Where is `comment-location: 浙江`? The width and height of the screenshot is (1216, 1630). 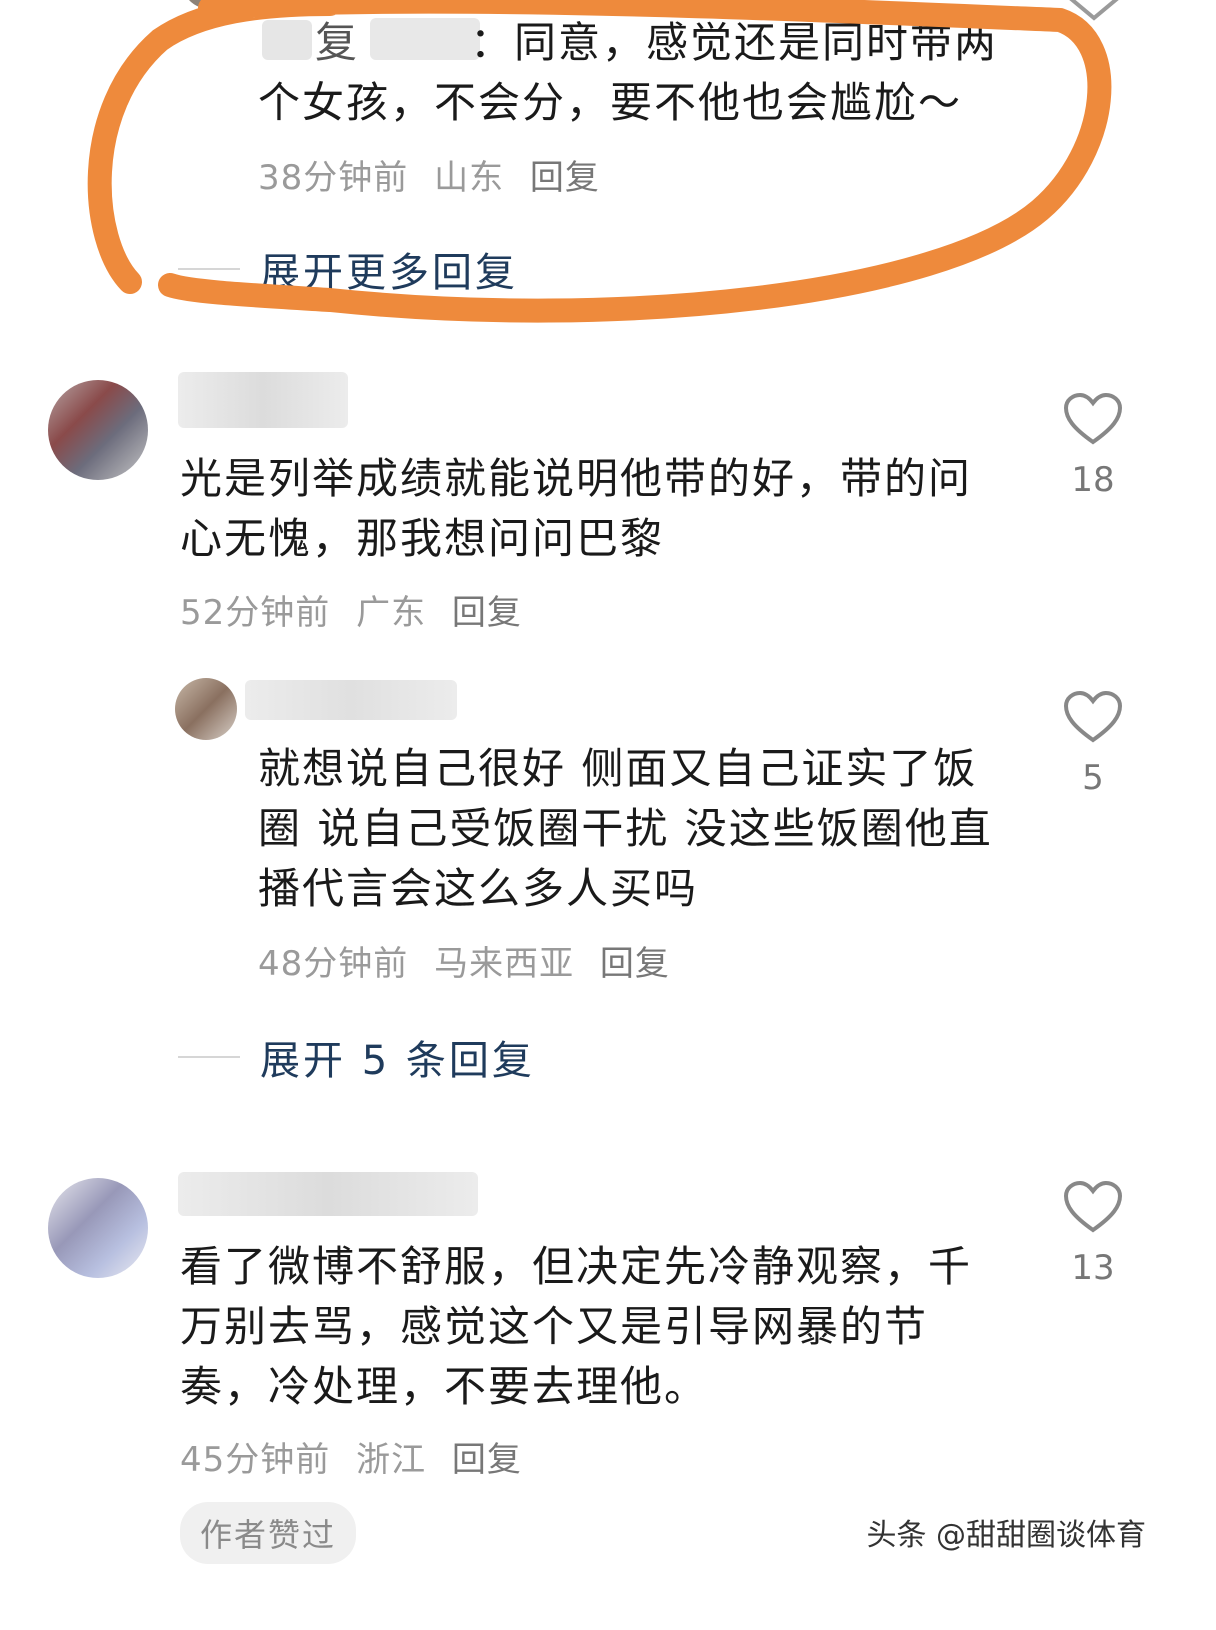 comment-location: 浙江 is located at coordinates (391, 1460).